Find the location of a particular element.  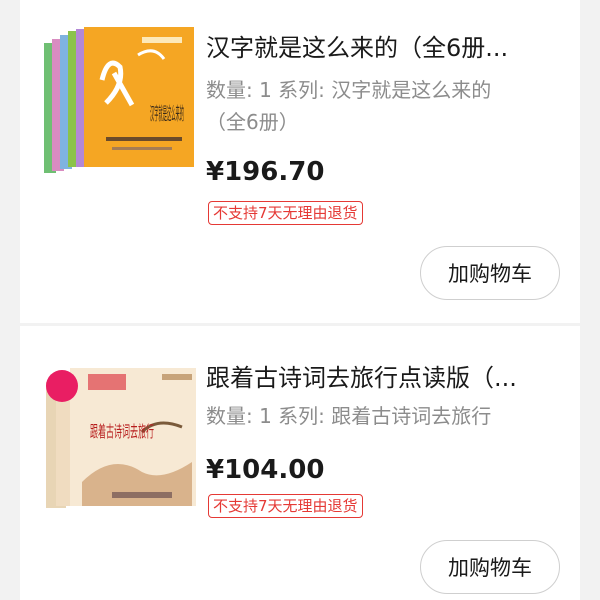

product-price: ¥196.70 is located at coordinates (265, 172).